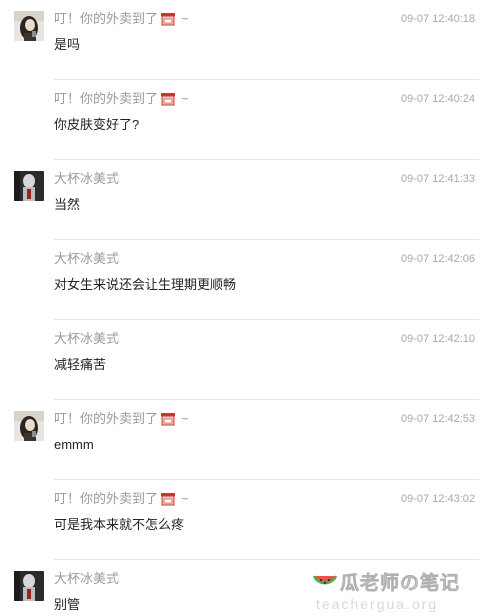  What do you see at coordinates (438, 99) in the screenshot?
I see `message-timestamp: 09-07 12:40:24` at bounding box center [438, 99].